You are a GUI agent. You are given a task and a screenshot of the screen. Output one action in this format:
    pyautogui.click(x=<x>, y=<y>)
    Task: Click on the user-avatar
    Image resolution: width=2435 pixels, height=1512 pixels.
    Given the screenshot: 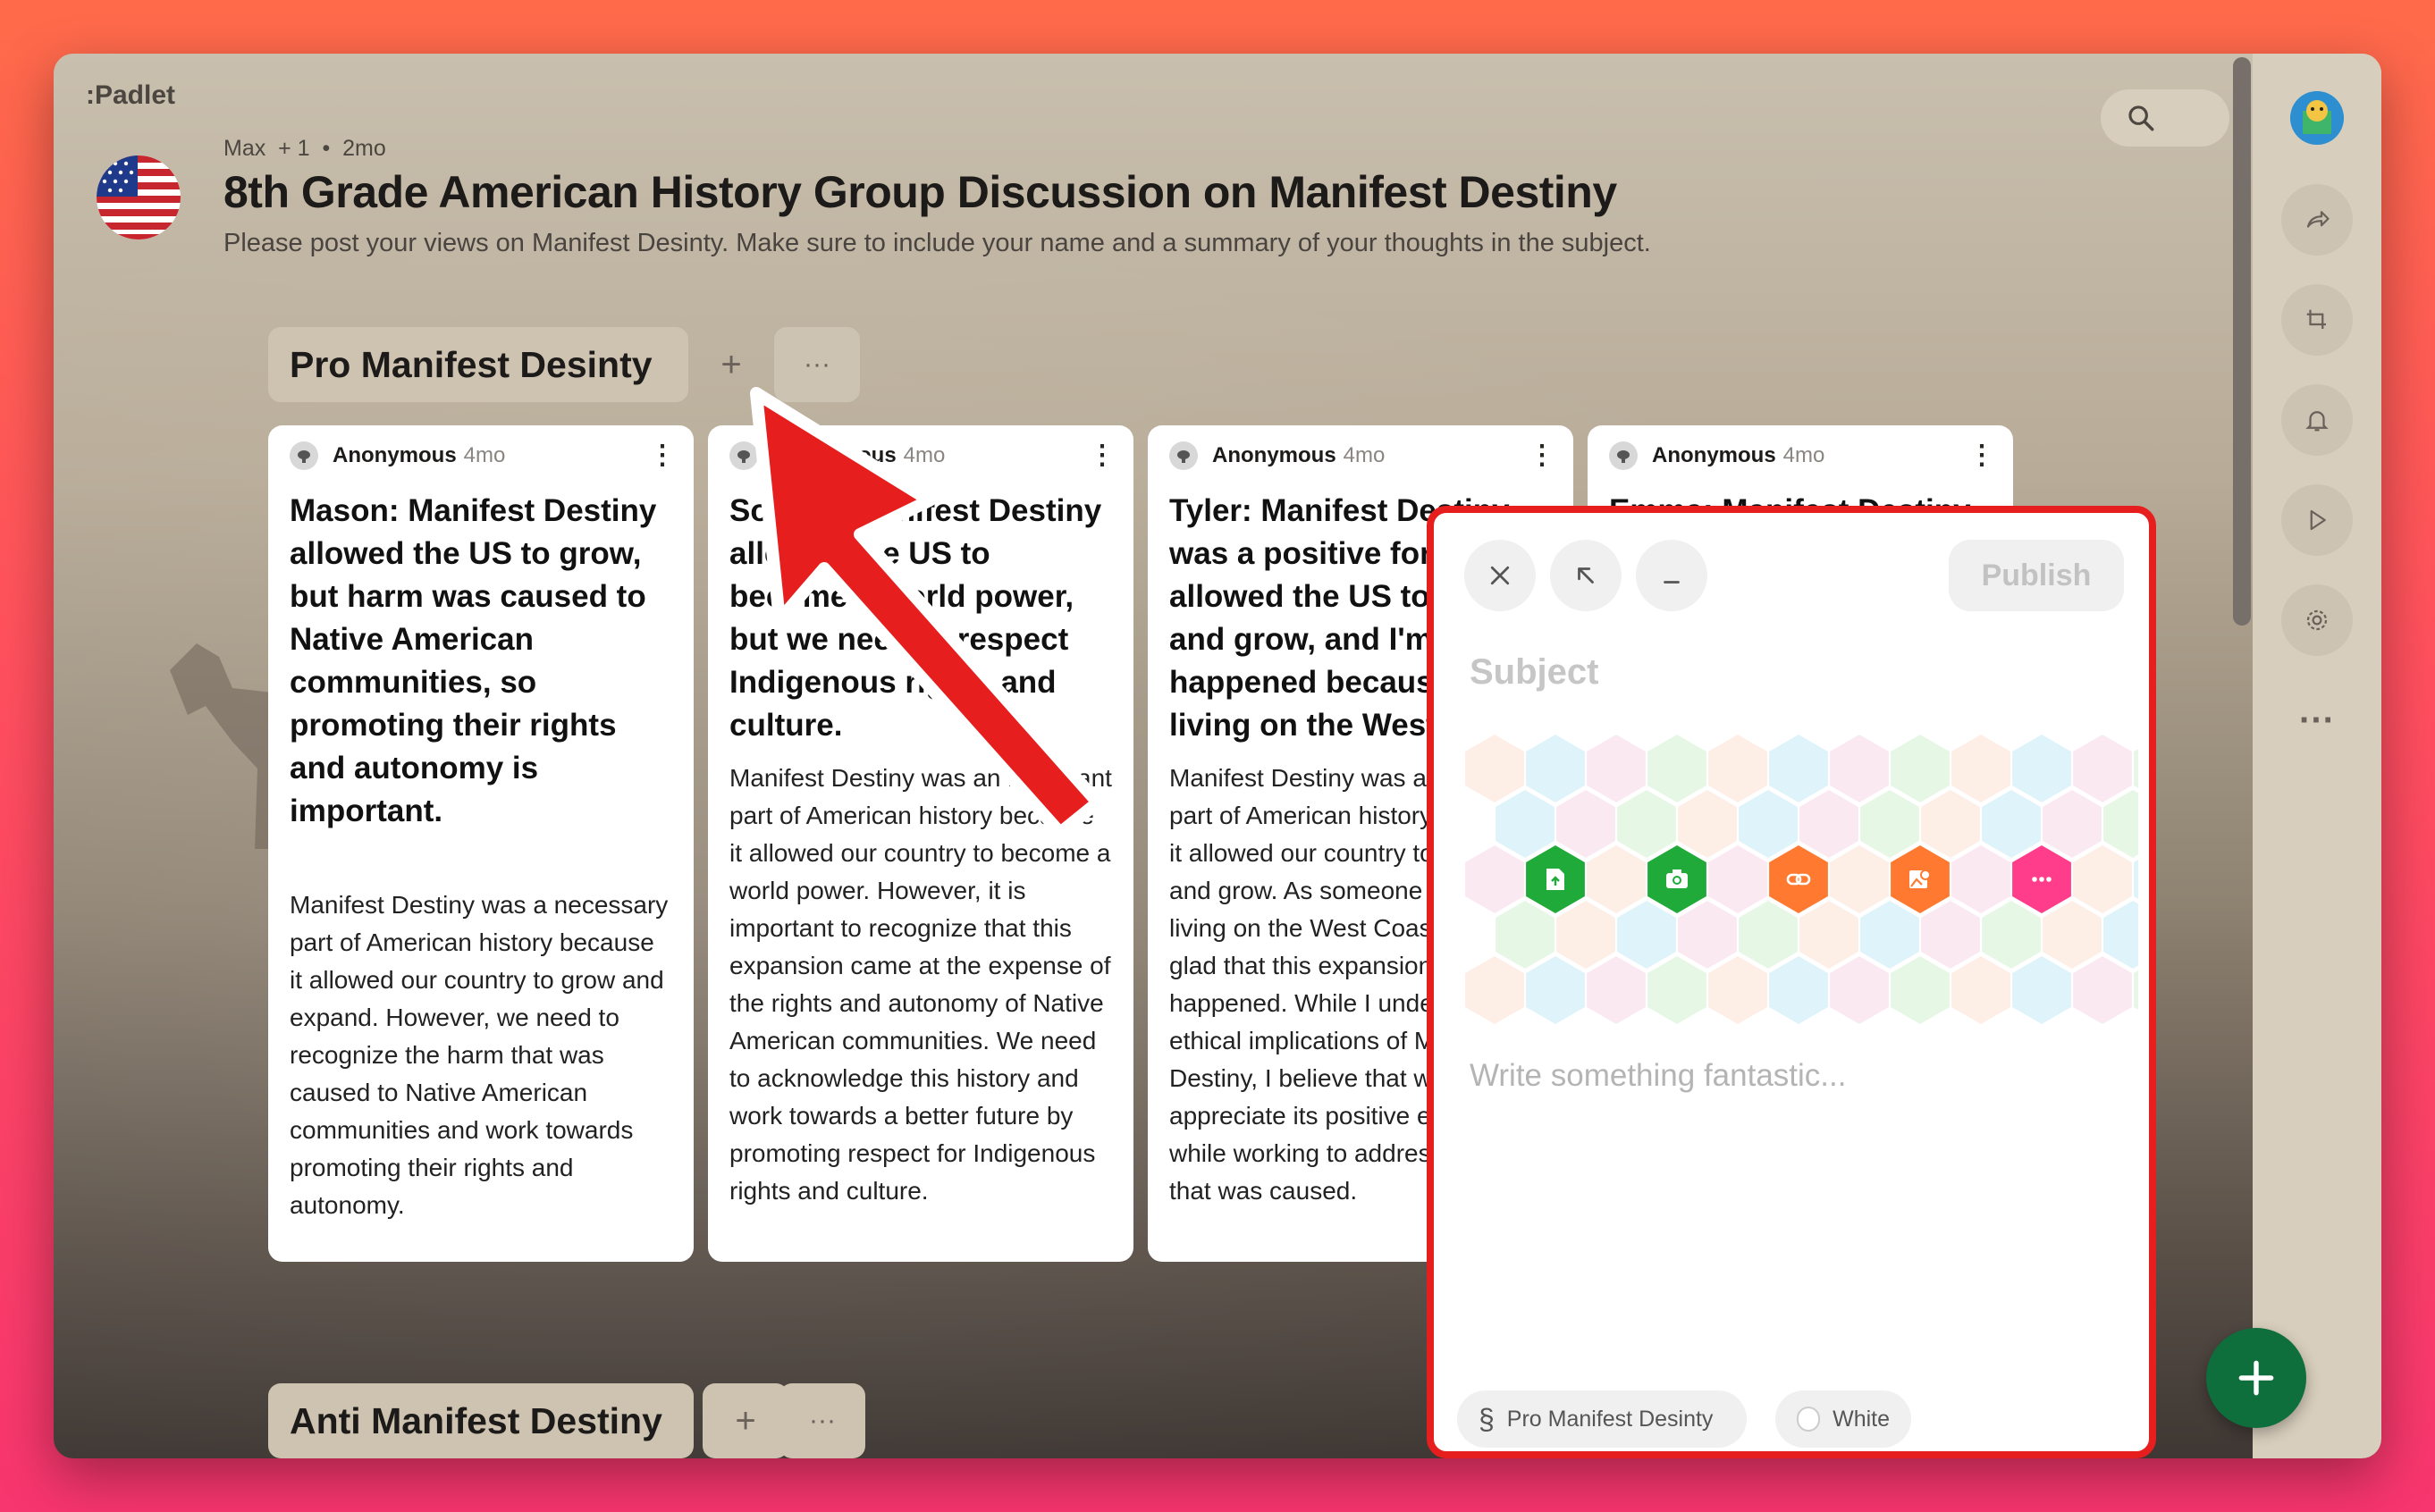 What is the action you would take?
    pyautogui.click(x=2317, y=118)
    